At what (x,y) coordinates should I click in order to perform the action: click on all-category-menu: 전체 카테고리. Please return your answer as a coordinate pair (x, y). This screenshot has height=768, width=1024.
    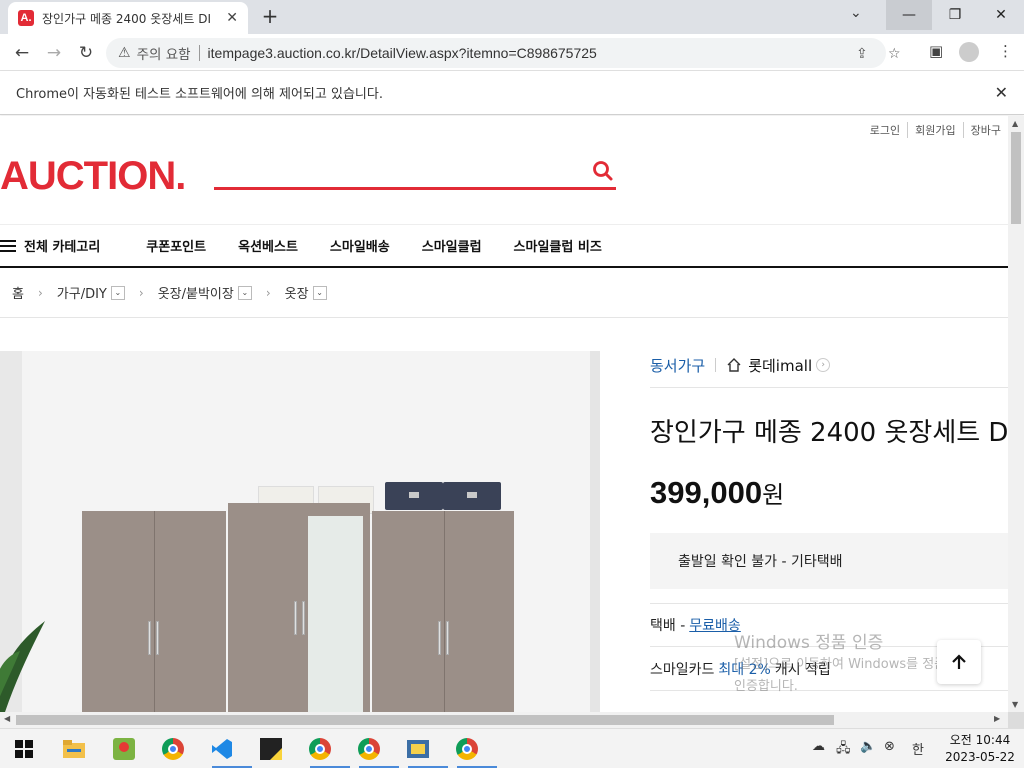
    Looking at the image, I should click on (50, 245).